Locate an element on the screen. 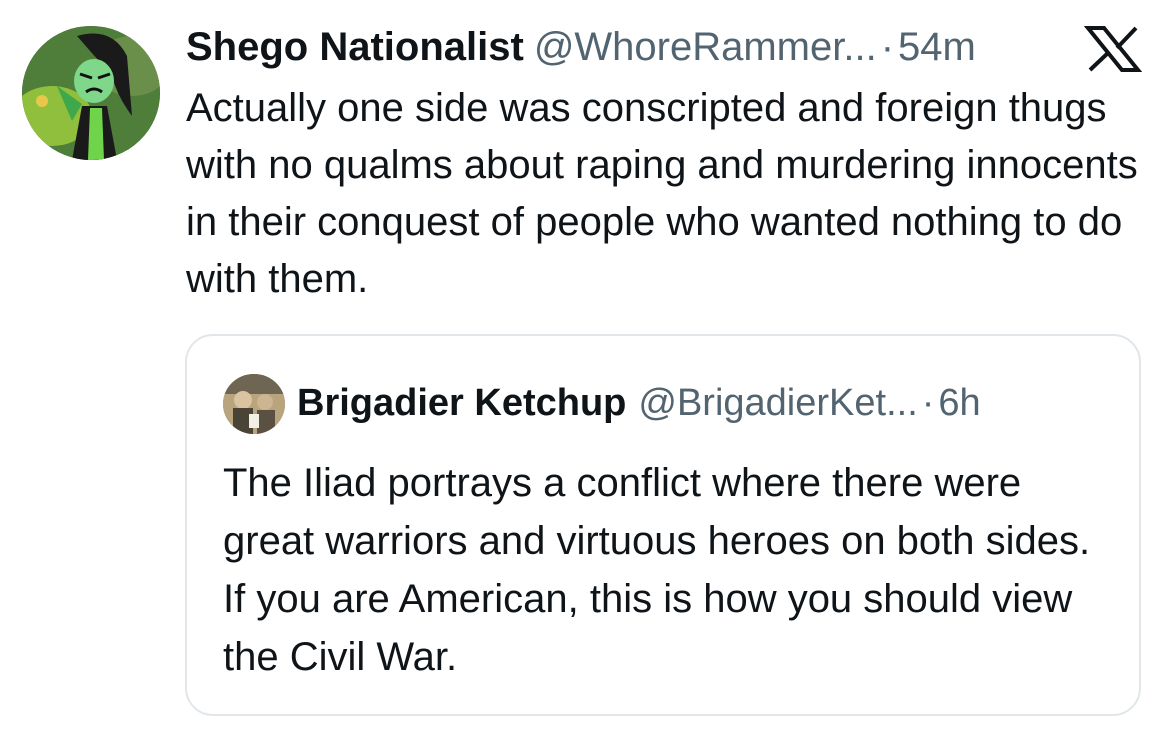  cartoon-avatar-icon is located at coordinates (91, 93).